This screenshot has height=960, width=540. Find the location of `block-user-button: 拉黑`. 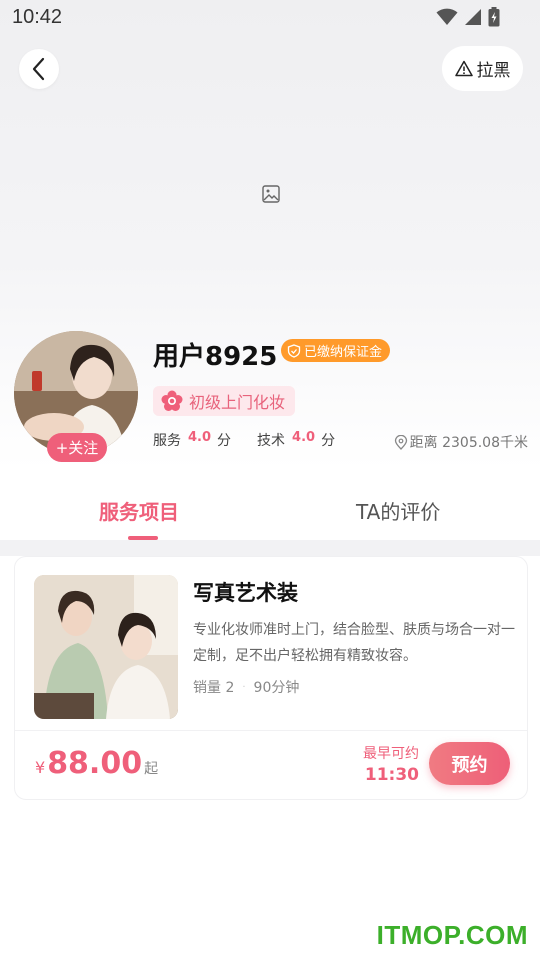

block-user-button: 拉黑 is located at coordinates (482, 68).